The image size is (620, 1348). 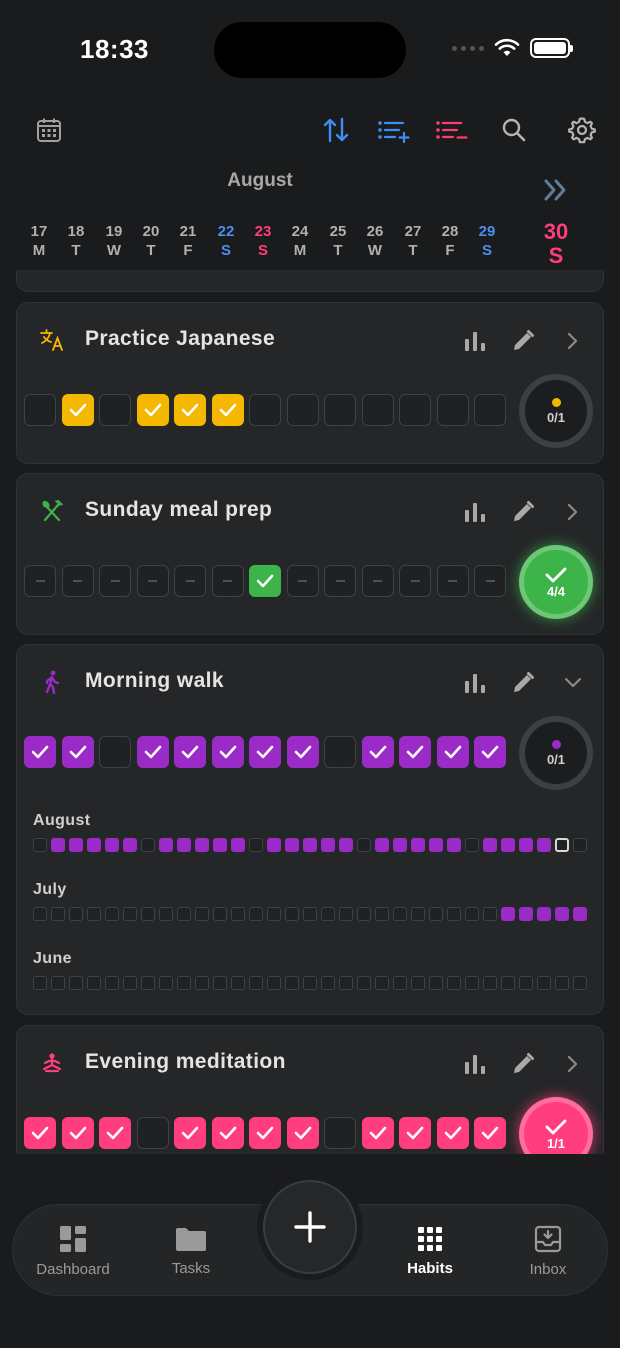 What do you see at coordinates (556, 190) in the screenshot?
I see `next-week-icon` at bounding box center [556, 190].